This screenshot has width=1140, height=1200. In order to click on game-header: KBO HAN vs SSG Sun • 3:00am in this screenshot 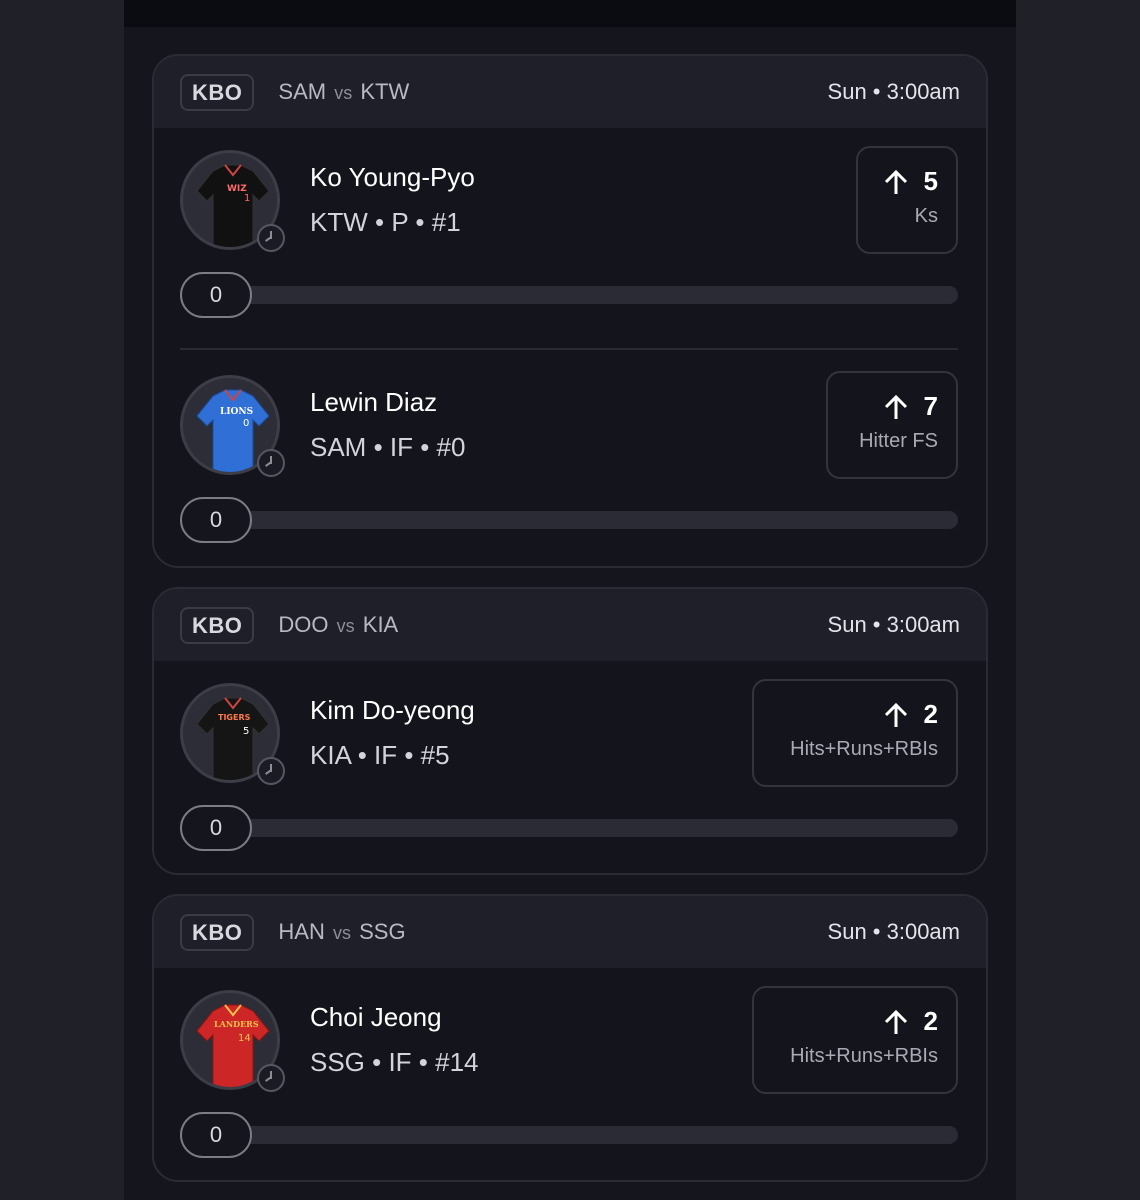, I will do `click(570, 932)`.